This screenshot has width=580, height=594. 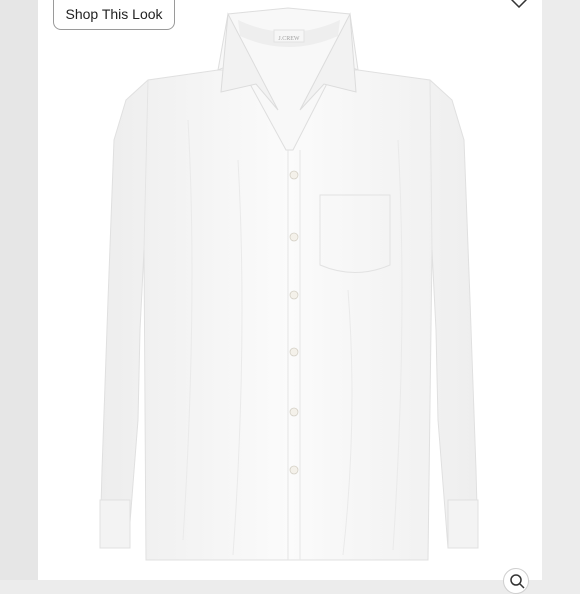 I want to click on heart-icon, so click(x=519, y=4).